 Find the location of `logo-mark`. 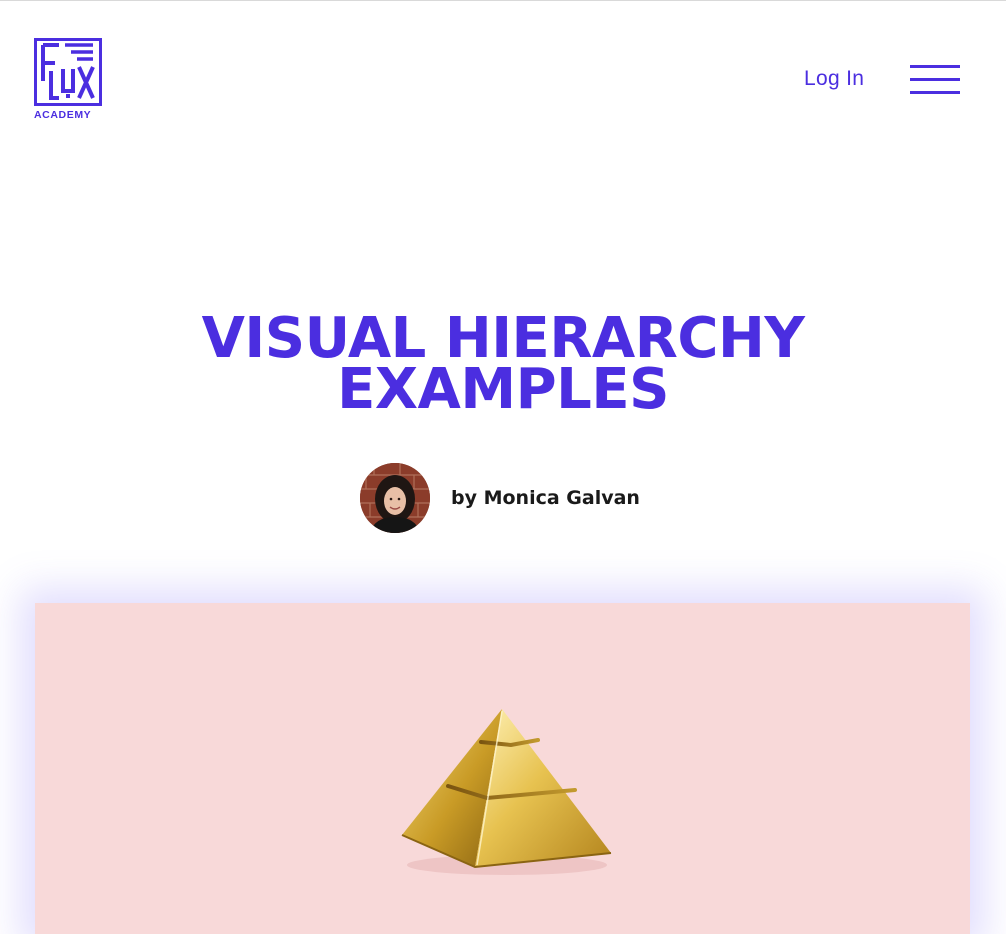

logo-mark is located at coordinates (68, 72).